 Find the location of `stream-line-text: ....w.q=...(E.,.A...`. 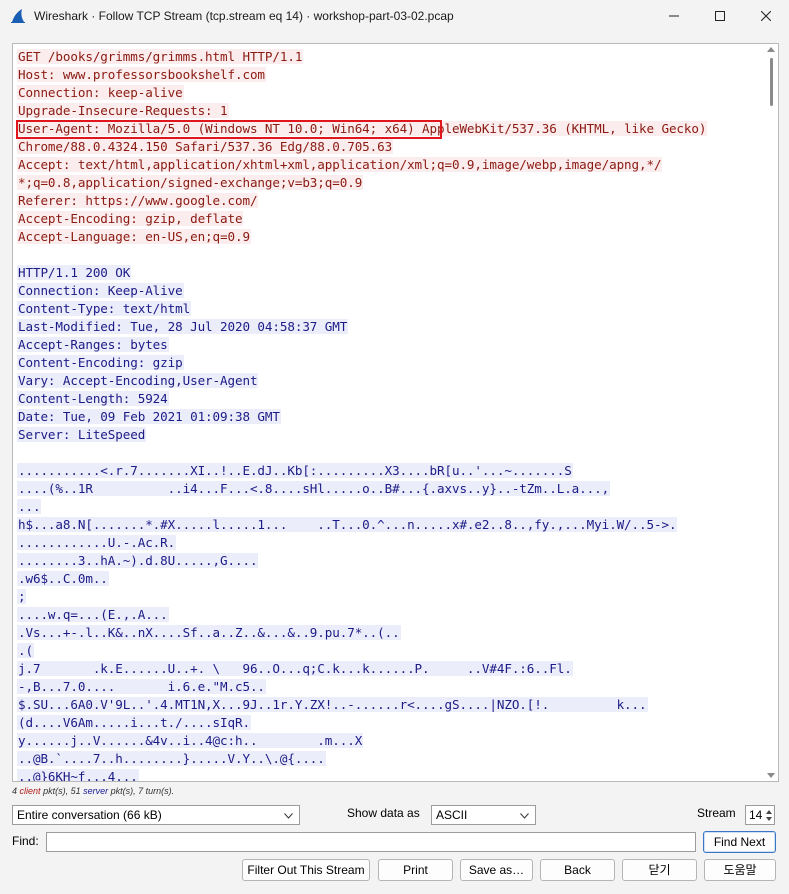

stream-line-text: ....w.q=...(E.,.A... is located at coordinates (93, 614).